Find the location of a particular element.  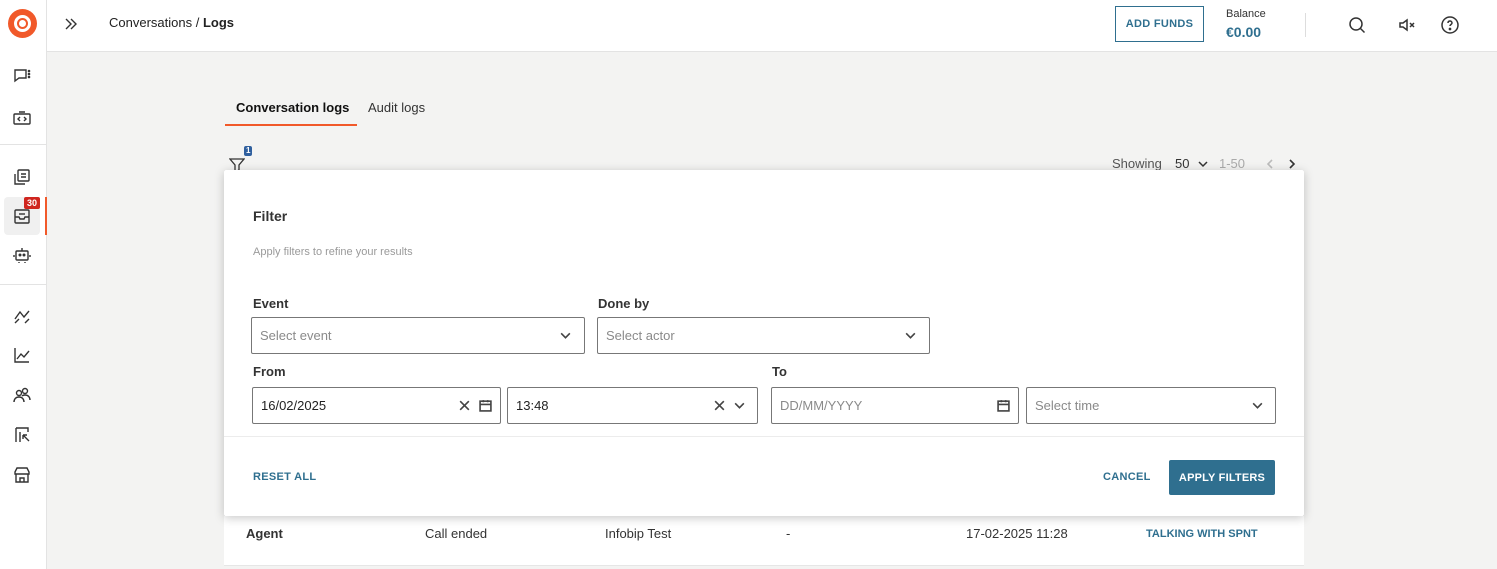

to-label: To is located at coordinates (779, 371).